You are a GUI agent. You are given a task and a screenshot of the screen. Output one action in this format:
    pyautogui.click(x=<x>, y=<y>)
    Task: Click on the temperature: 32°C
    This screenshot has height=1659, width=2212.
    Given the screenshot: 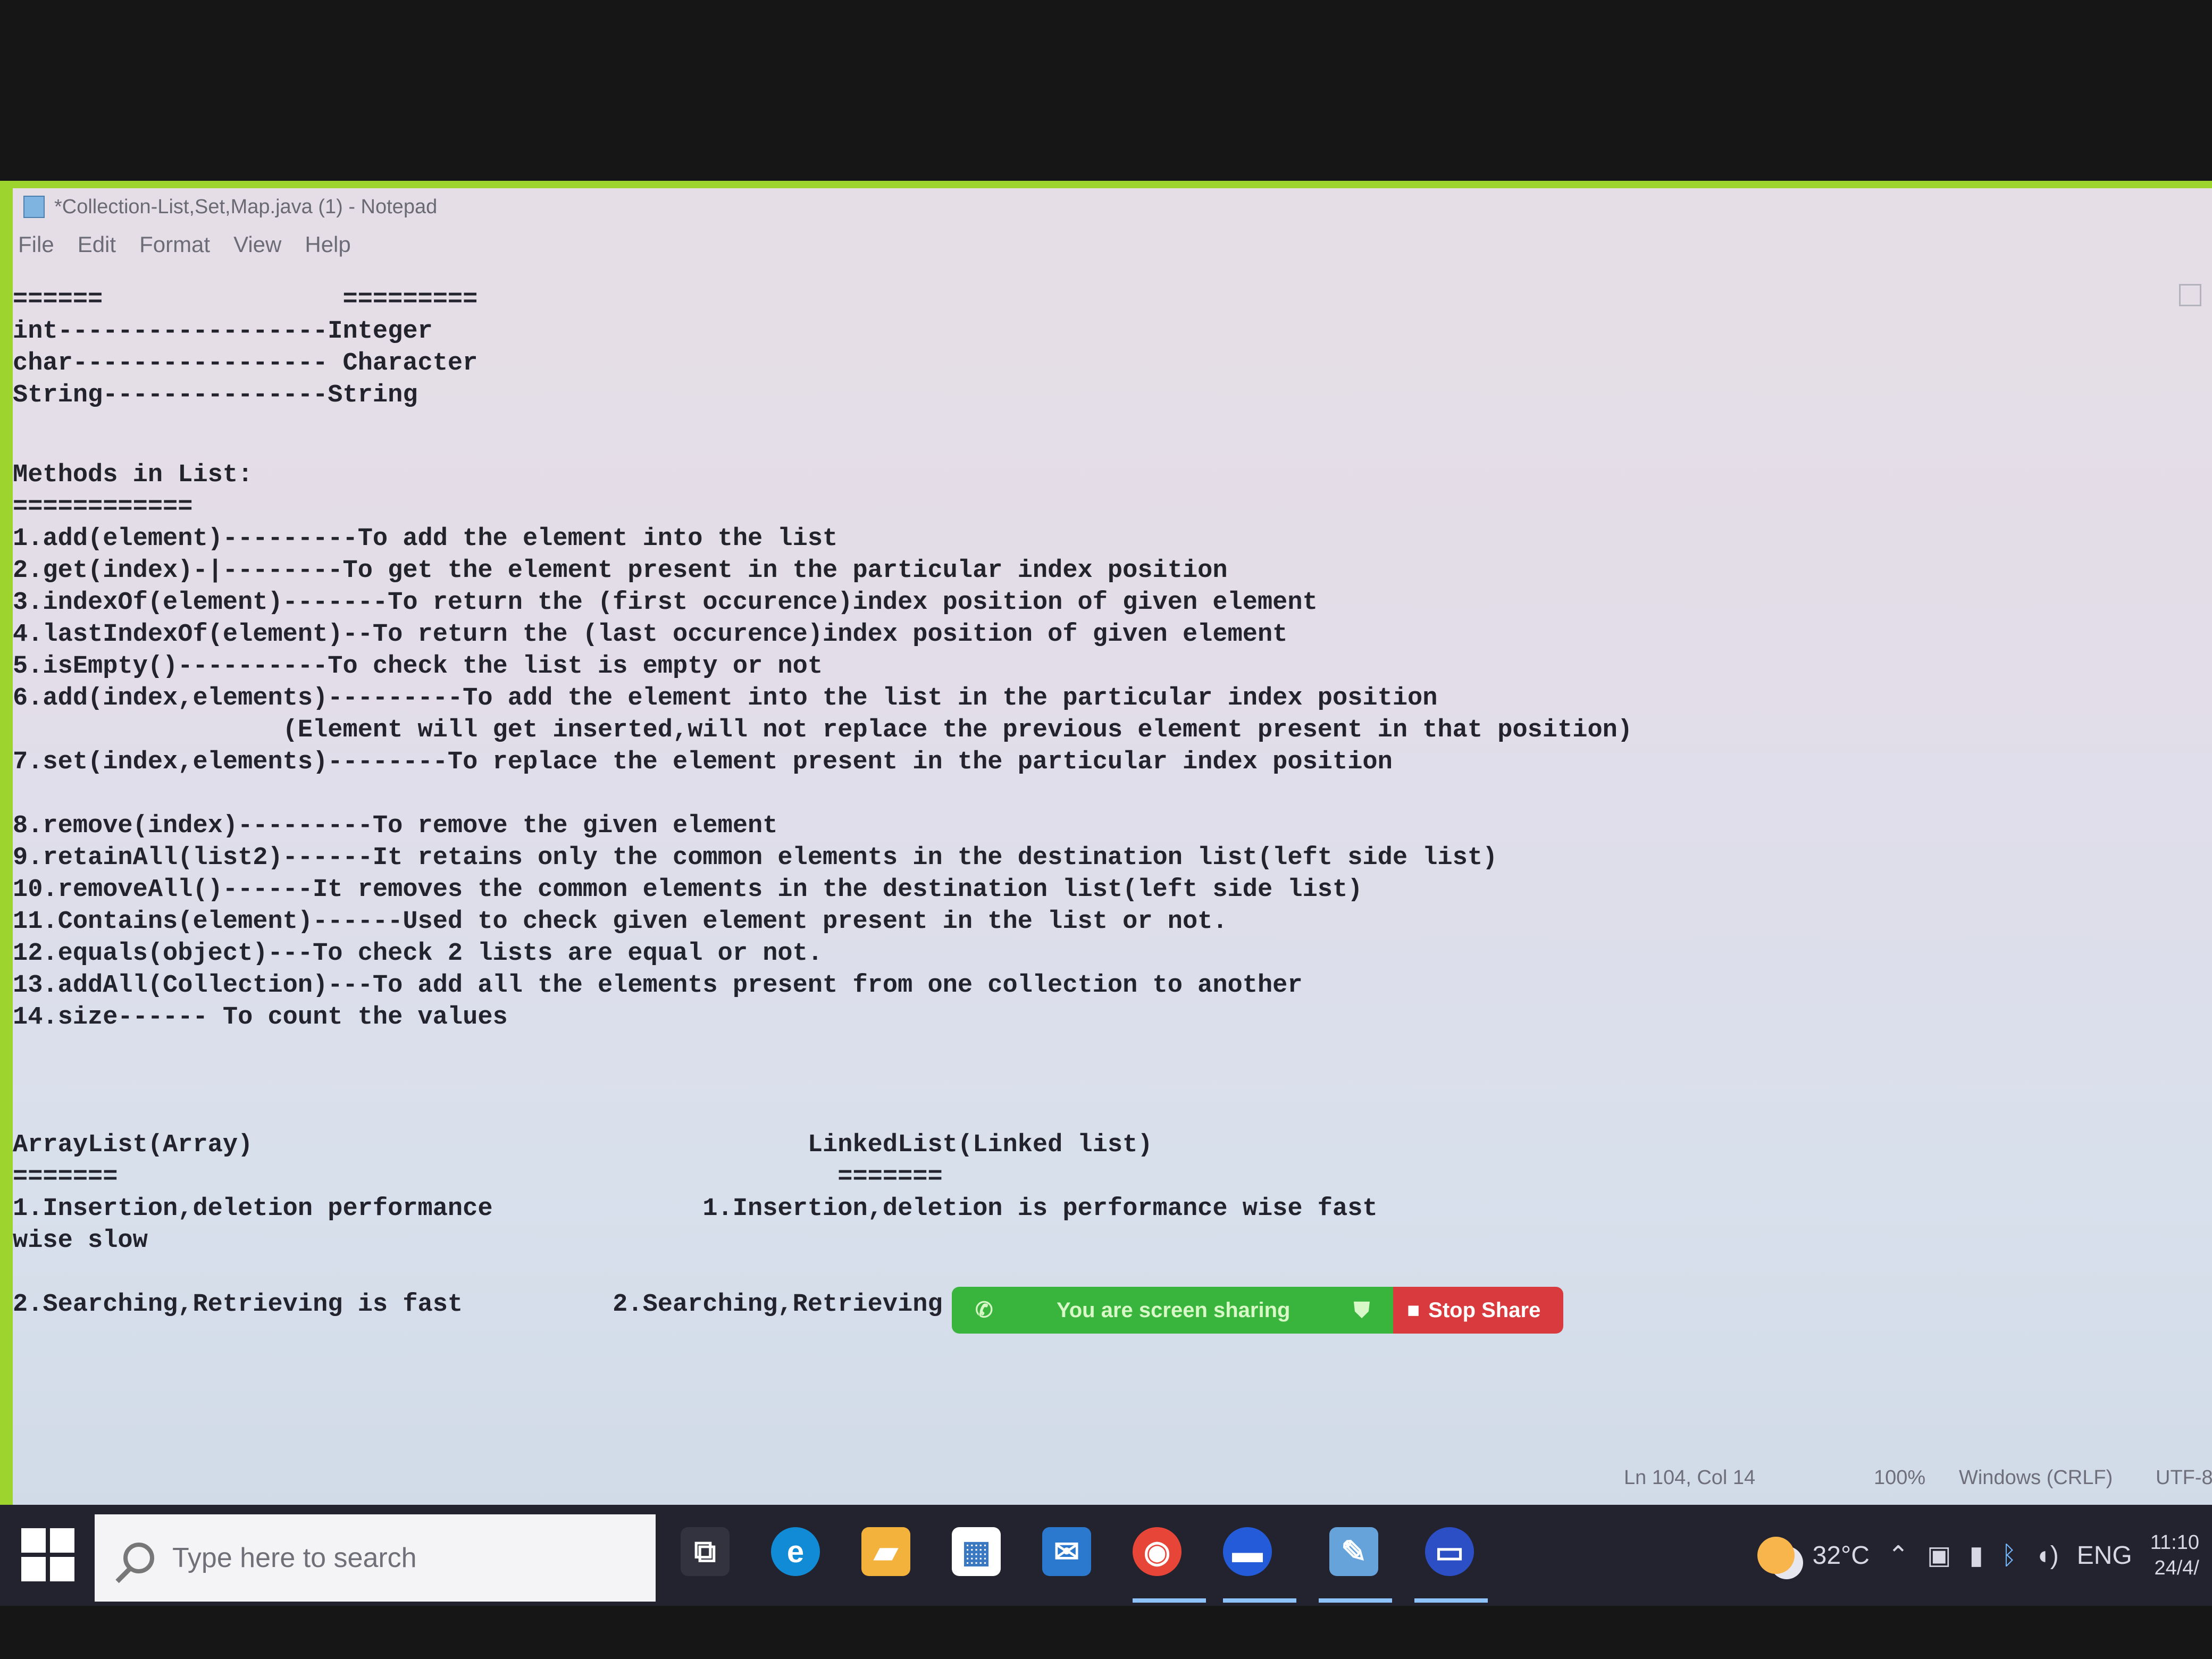 What is the action you would take?
    pyautogui.click(x=1841, y=1555)
    